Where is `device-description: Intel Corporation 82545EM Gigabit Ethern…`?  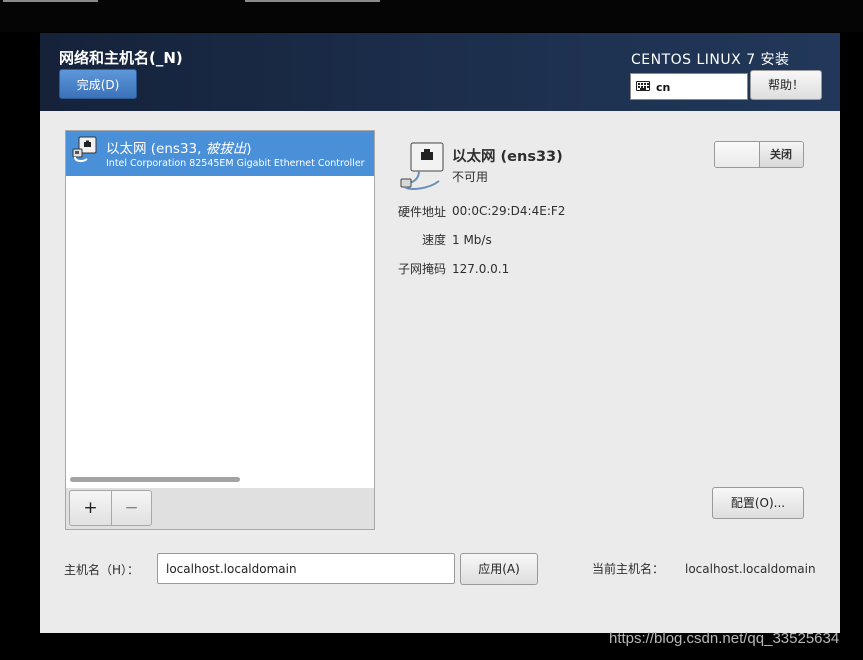
device-description: Intel Corporation 82545EM Gigabit Ethern… is located at coordinates (235, 163).